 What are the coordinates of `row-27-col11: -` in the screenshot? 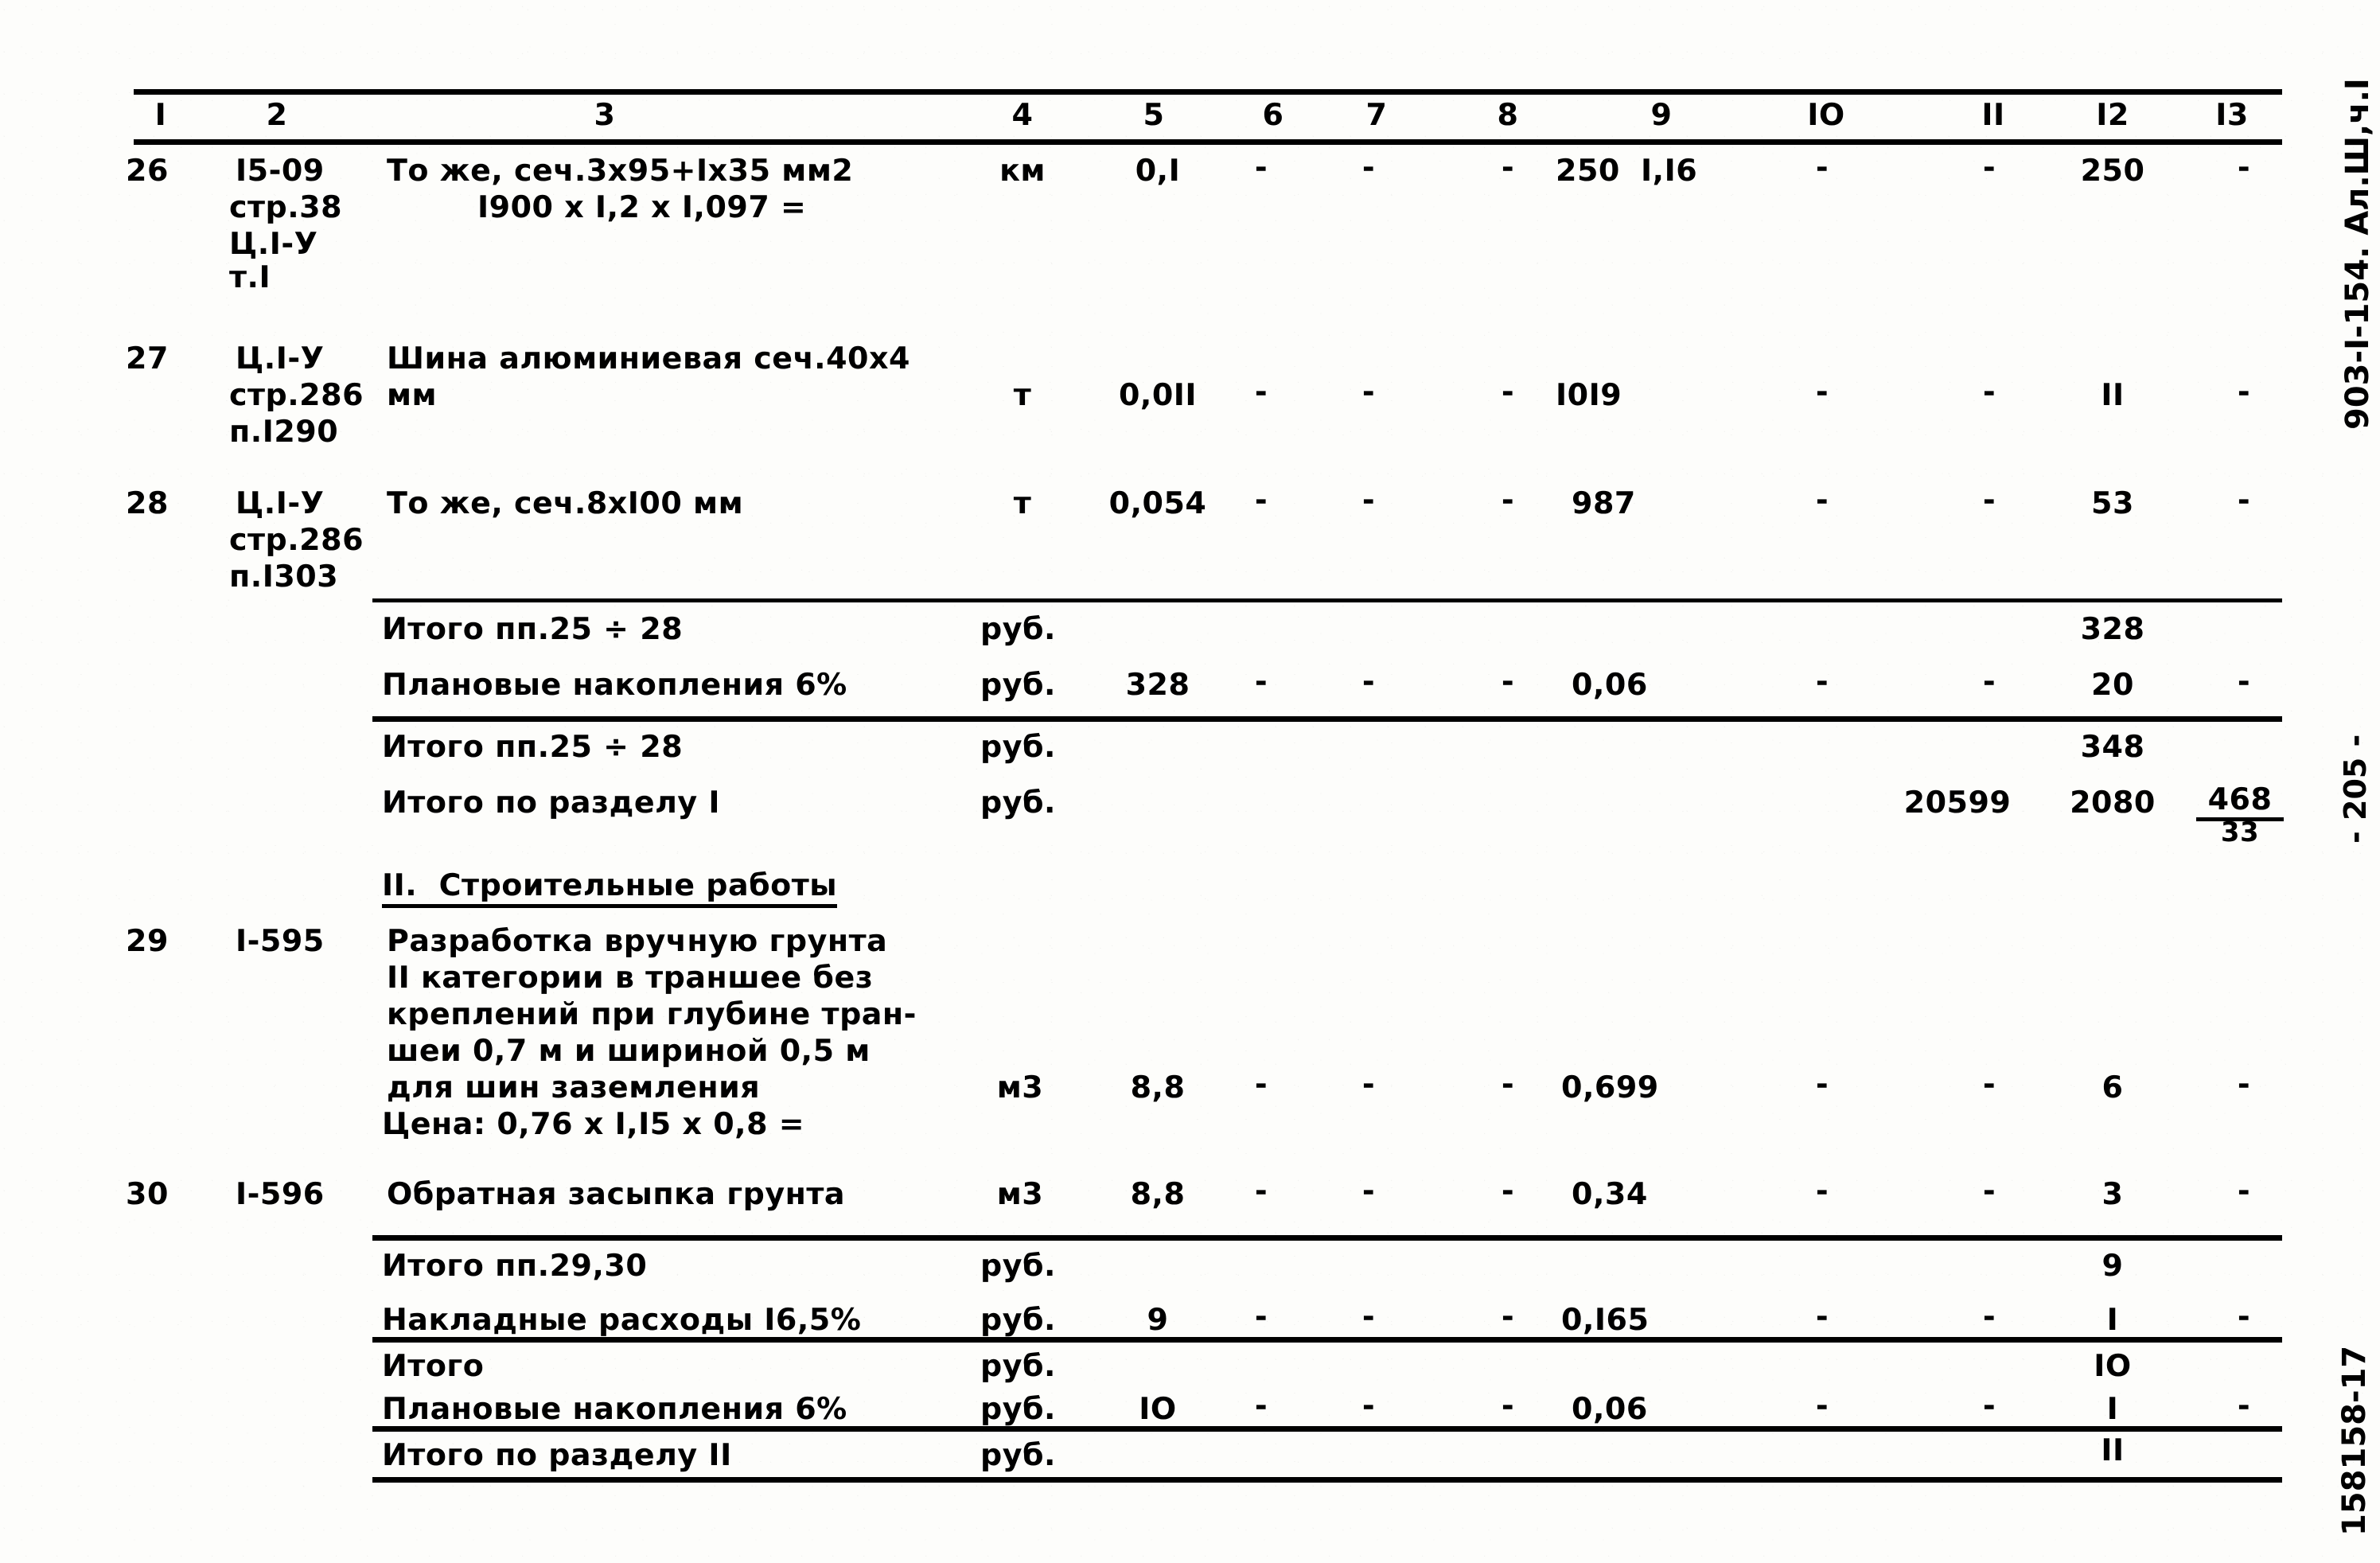 It's located at (1989, 391).